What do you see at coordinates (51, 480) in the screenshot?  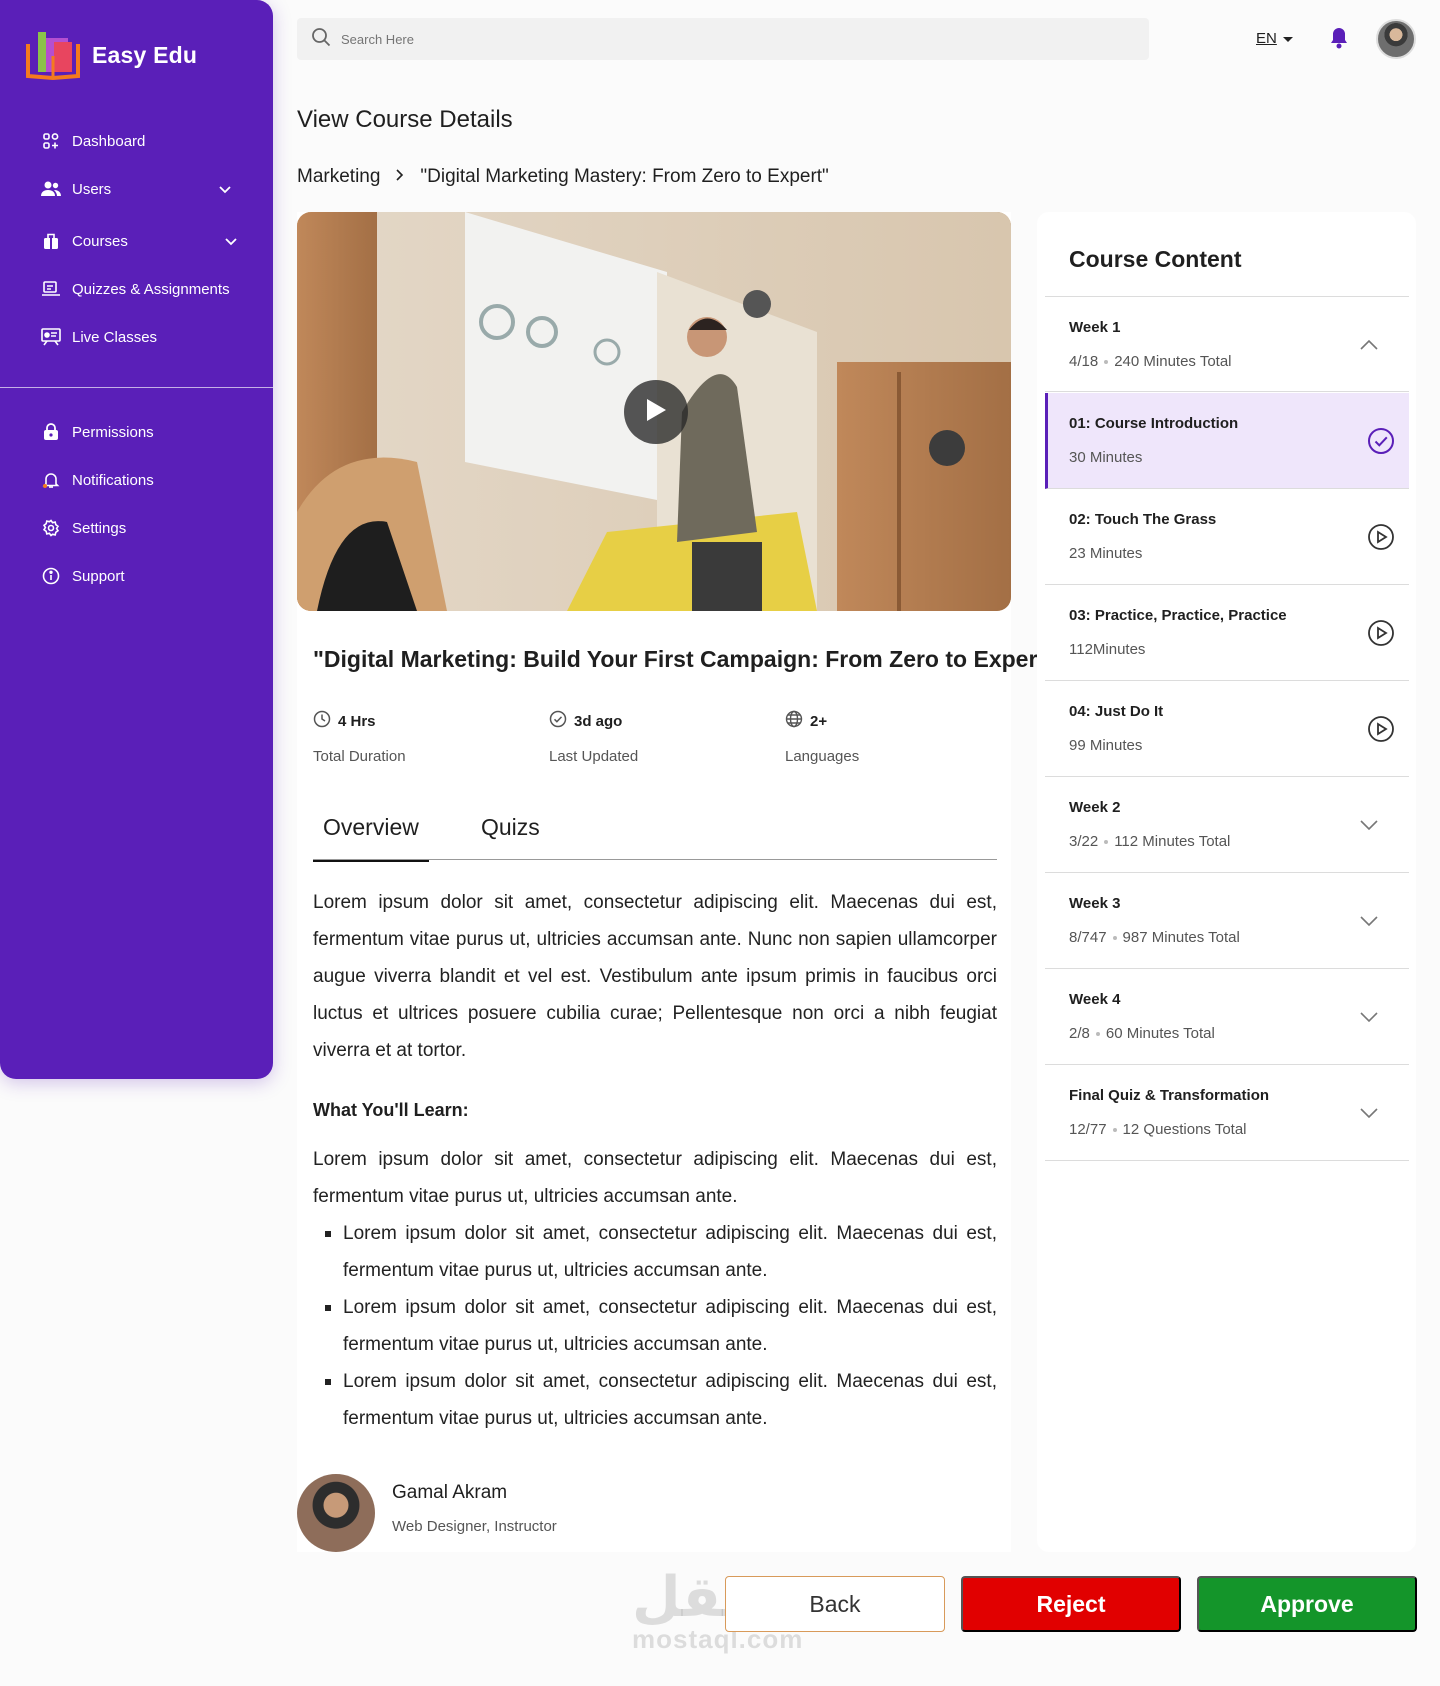 I see `bell-icon` at bounding box center [51, 480].